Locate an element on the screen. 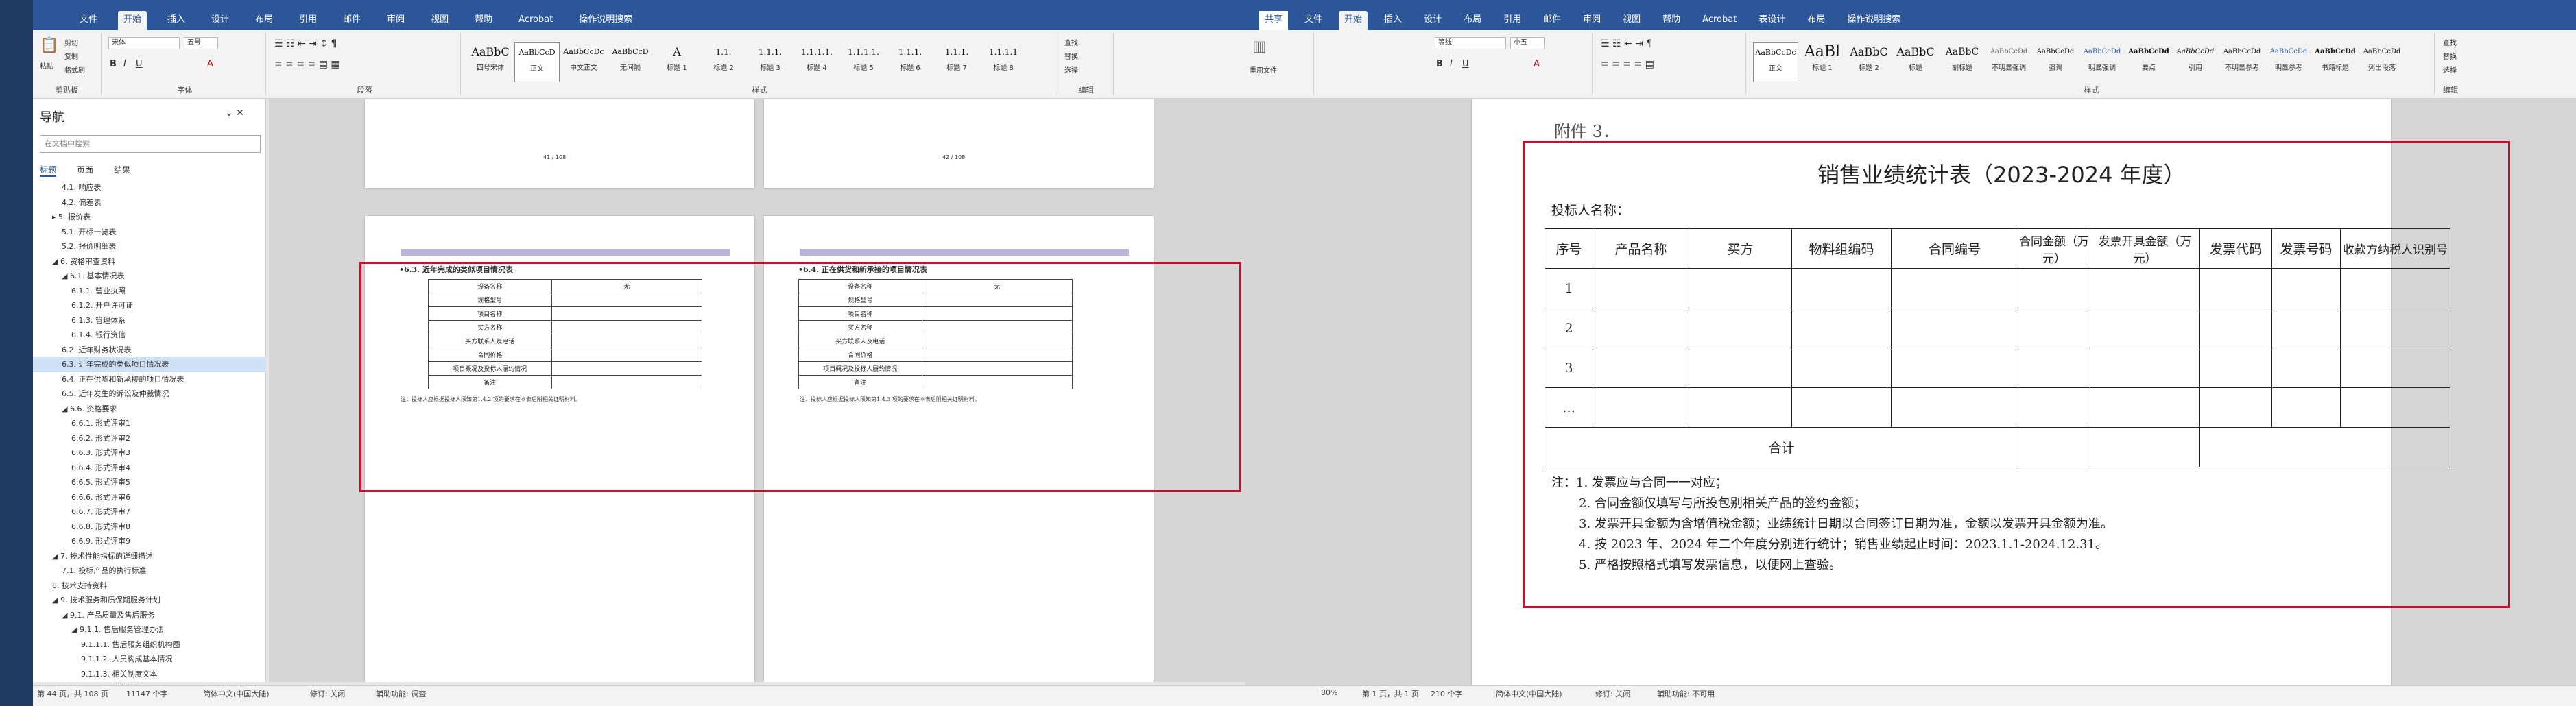 The height and width of the screenshot is (706, 2576). status-lang: 简体中文(中国大陆) is located at coordinates (1529, 693).